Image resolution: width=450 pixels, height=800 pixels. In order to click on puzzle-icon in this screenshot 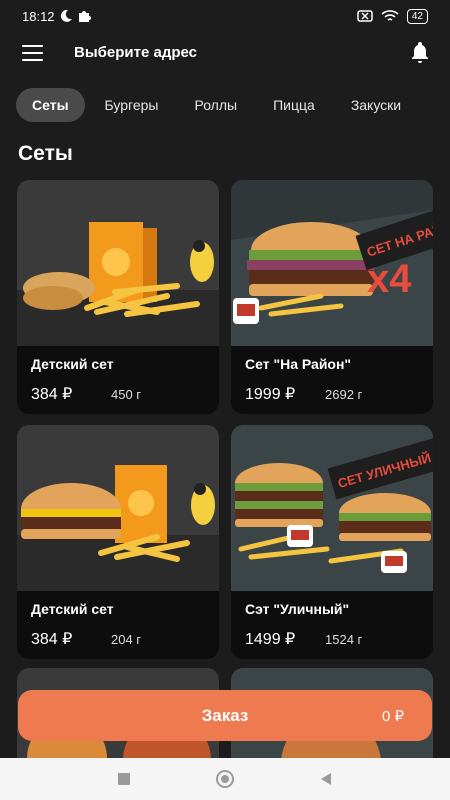, I will do `click(84, 16)`.